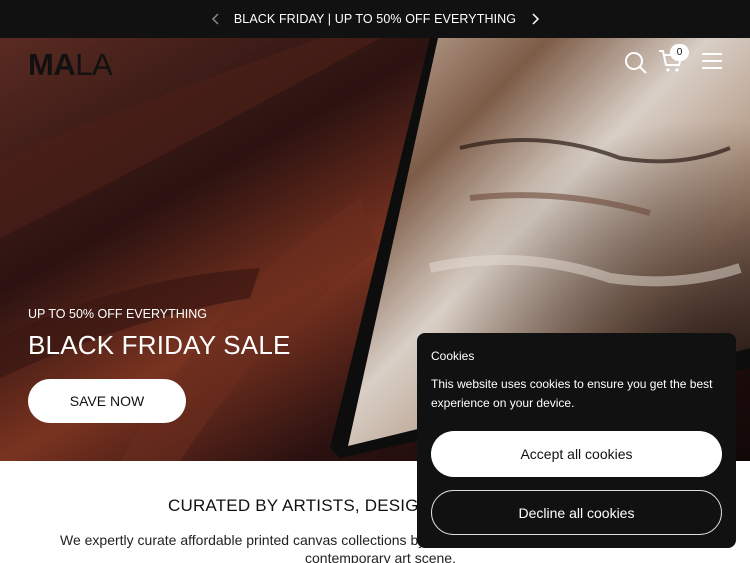 The image size is (750, 563). I want to click on section-body-line2: contemporary art scene., so click(380, 556).